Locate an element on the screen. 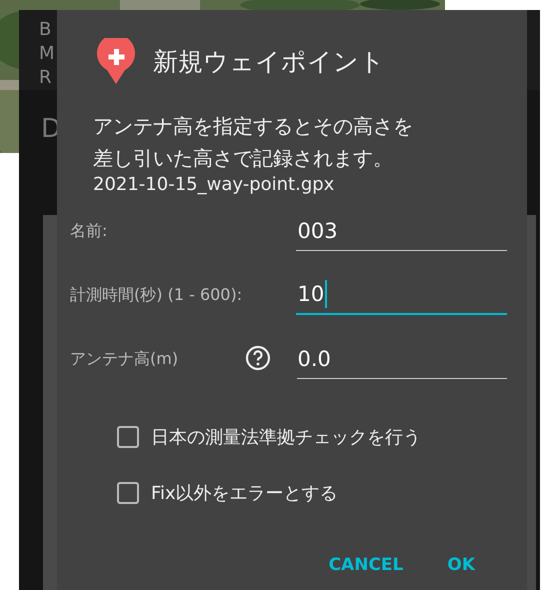  file-name: 2021-10-15_way-point.gpx is located at coordinates (214, 184).